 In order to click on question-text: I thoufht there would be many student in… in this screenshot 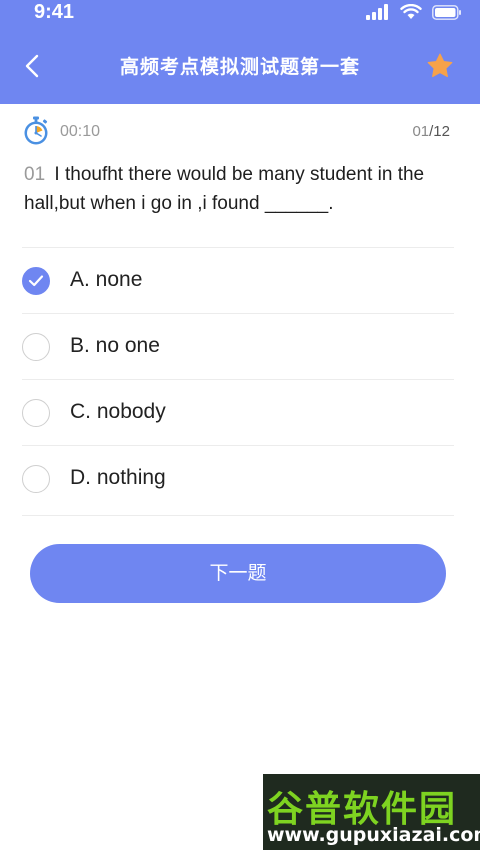, I will do `click(224, 189)`.